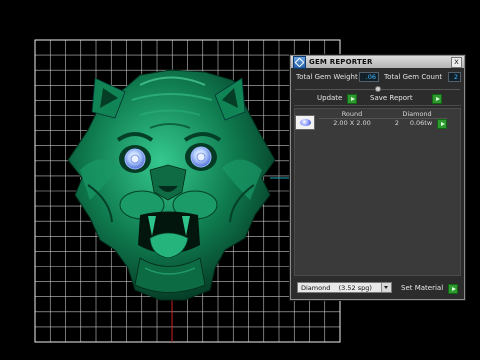  Describe the element at coordinates (417, 114) in the screenshot. I see `column-header-diamond: Diamond` at that location.